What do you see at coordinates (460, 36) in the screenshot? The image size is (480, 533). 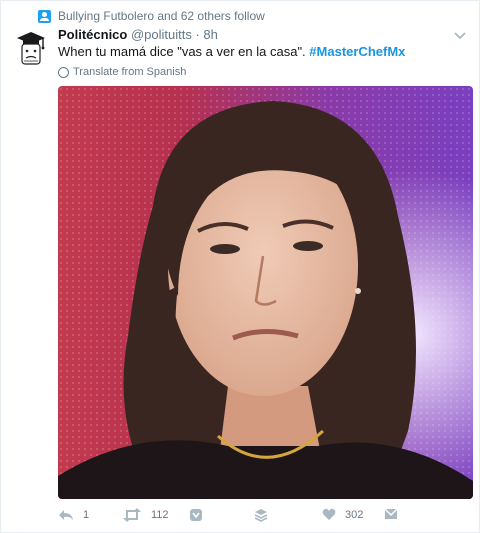 I see `chevron-down-icon` at bounding box center [460, 36].